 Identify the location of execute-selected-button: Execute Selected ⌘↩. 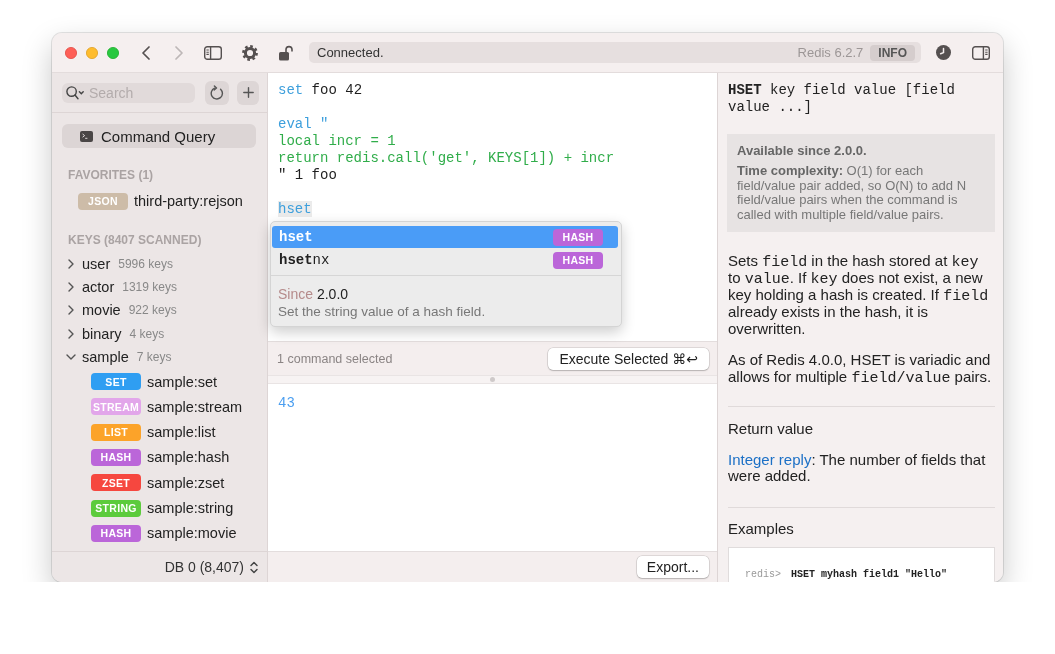
(628, 358).